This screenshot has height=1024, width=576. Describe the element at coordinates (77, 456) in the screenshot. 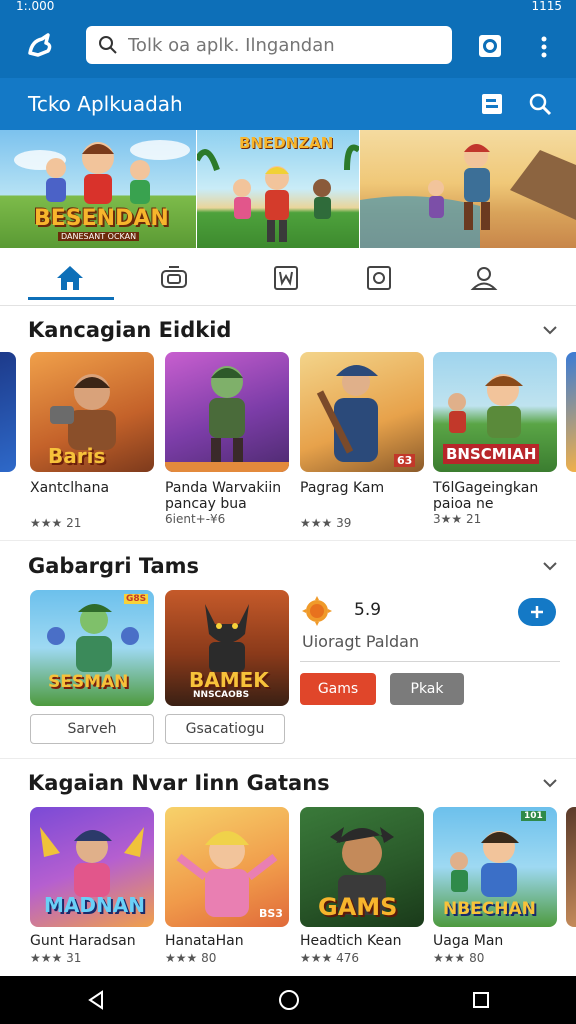

I see `app-art-title: Baris` at that location.